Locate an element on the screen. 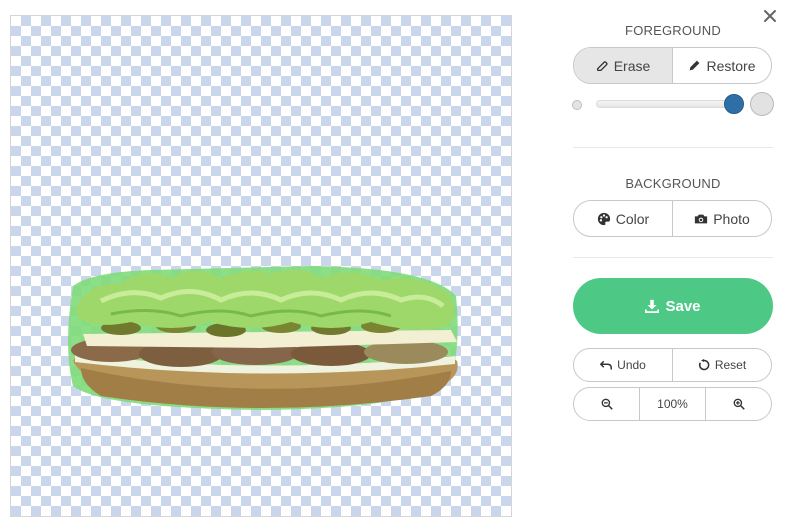 This screenshot has width=785, height=522. history-group: Undo Reset is located at coordinates (672, 365).